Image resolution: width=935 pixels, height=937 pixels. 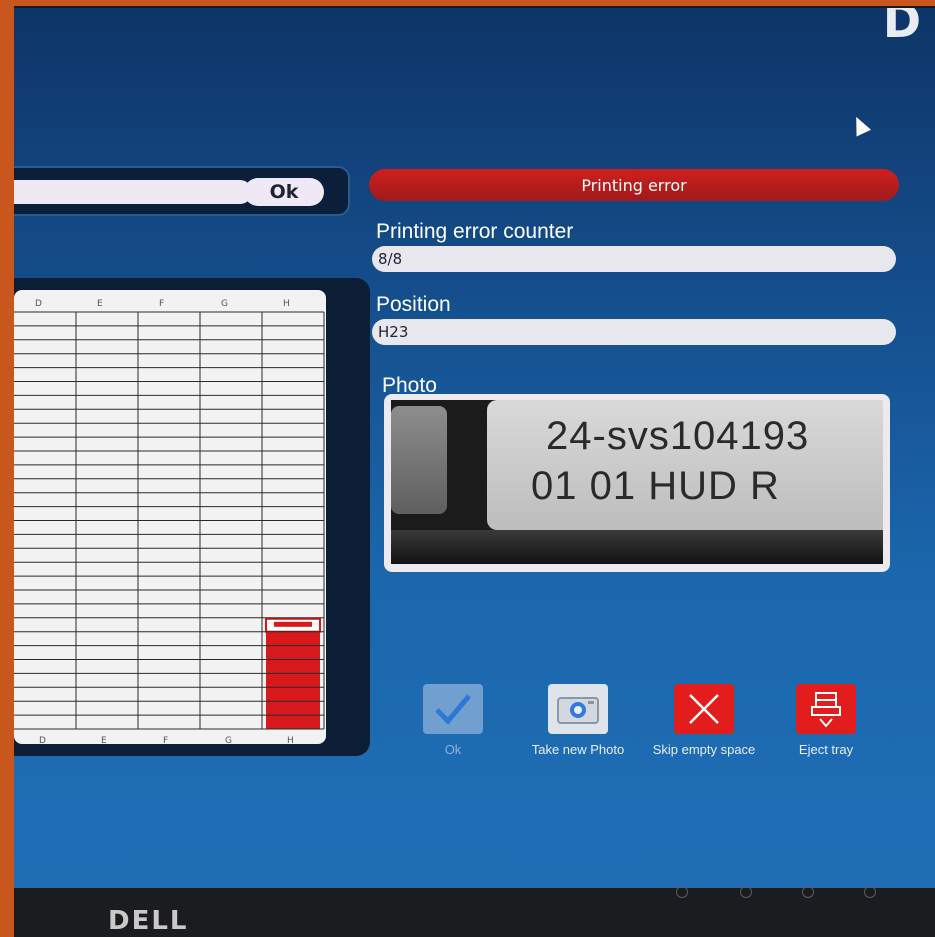 I want to click on column-header-bottom: H, so click(x=290, y=740).